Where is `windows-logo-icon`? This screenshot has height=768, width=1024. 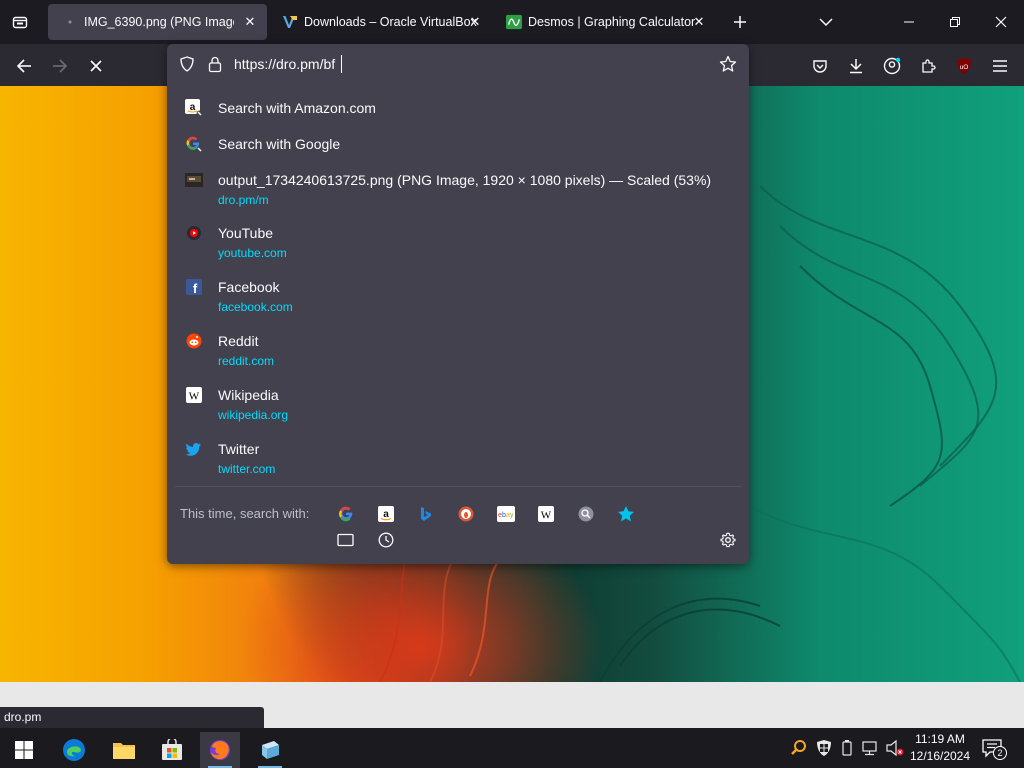 windows-logo-icon is located at coordinates (24, 750).